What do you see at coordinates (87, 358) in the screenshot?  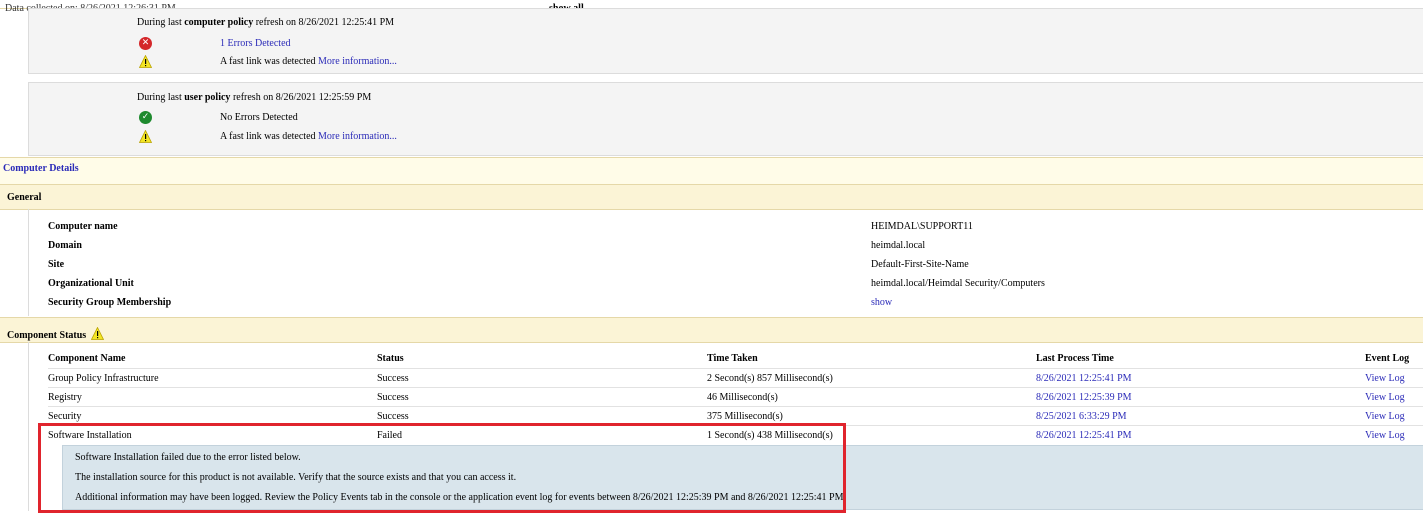 I see `col-component-name: Component Name` at bounding box center [87, 358].